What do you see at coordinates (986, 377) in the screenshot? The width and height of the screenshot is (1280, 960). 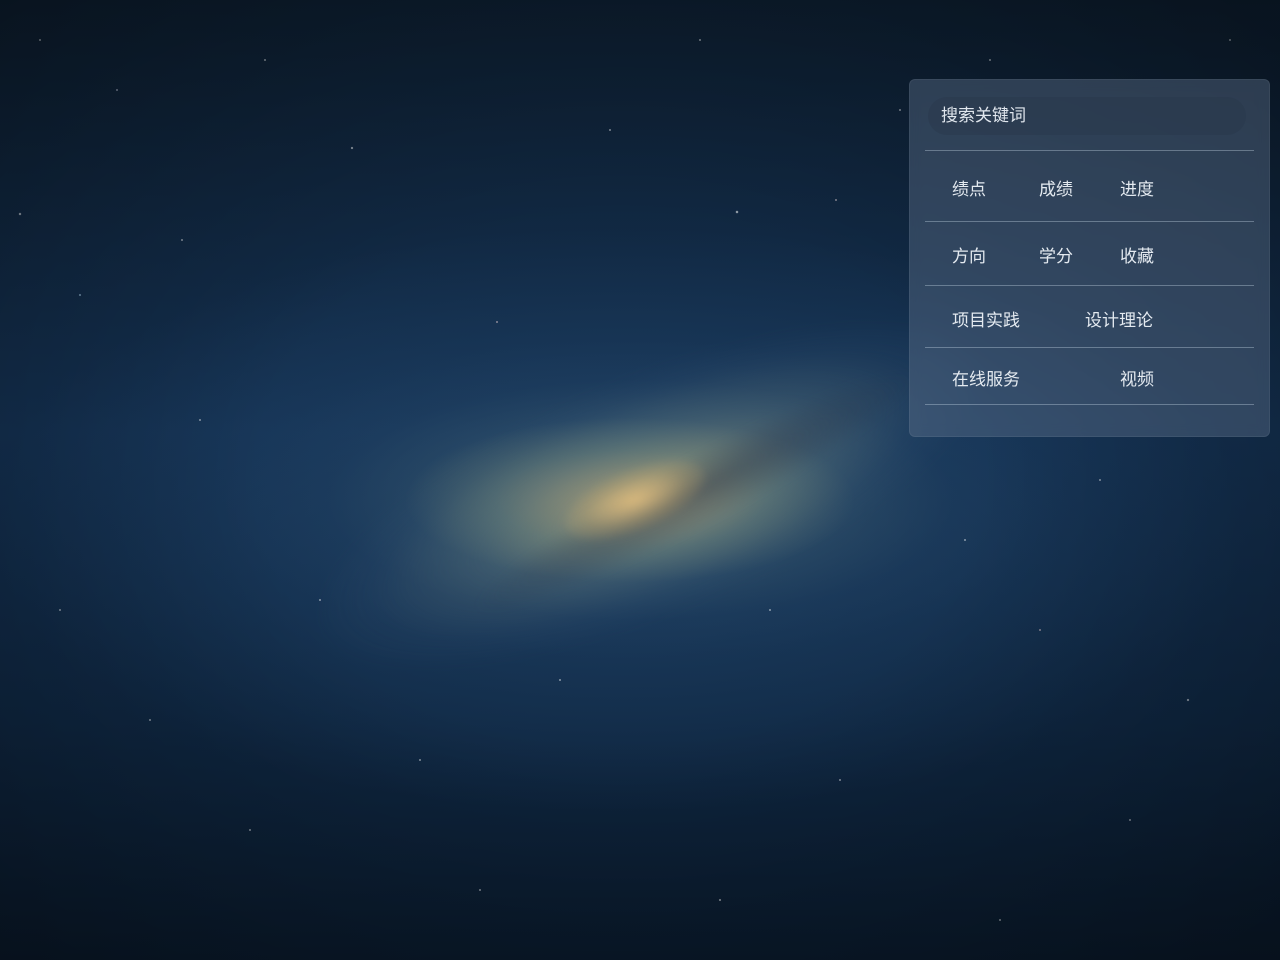 I see `menu-item-online-service: 在线服务` at bounding box center [986, 377].